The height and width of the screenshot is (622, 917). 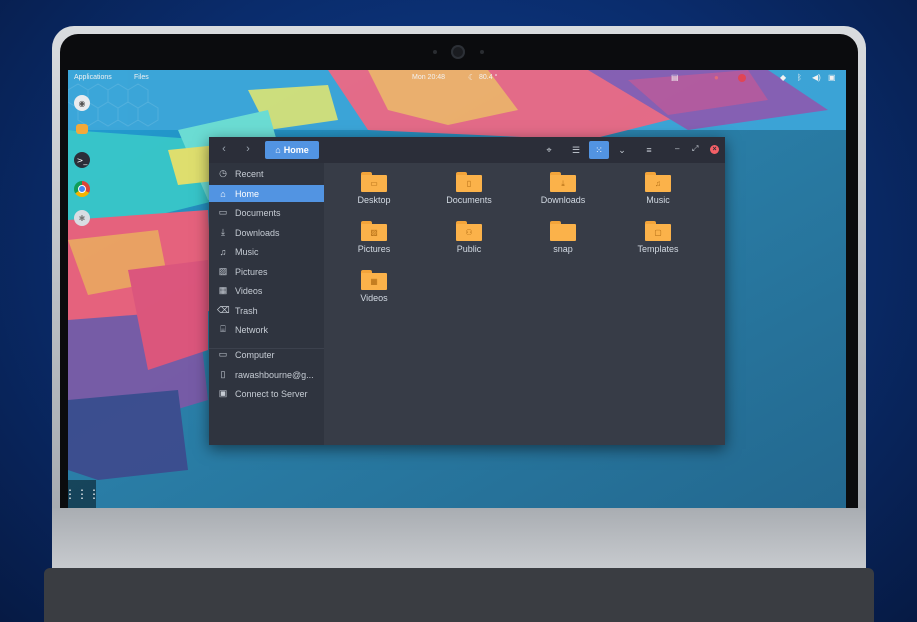 I want to click on view-options-button: ⌄, so click(x=622, y=150).